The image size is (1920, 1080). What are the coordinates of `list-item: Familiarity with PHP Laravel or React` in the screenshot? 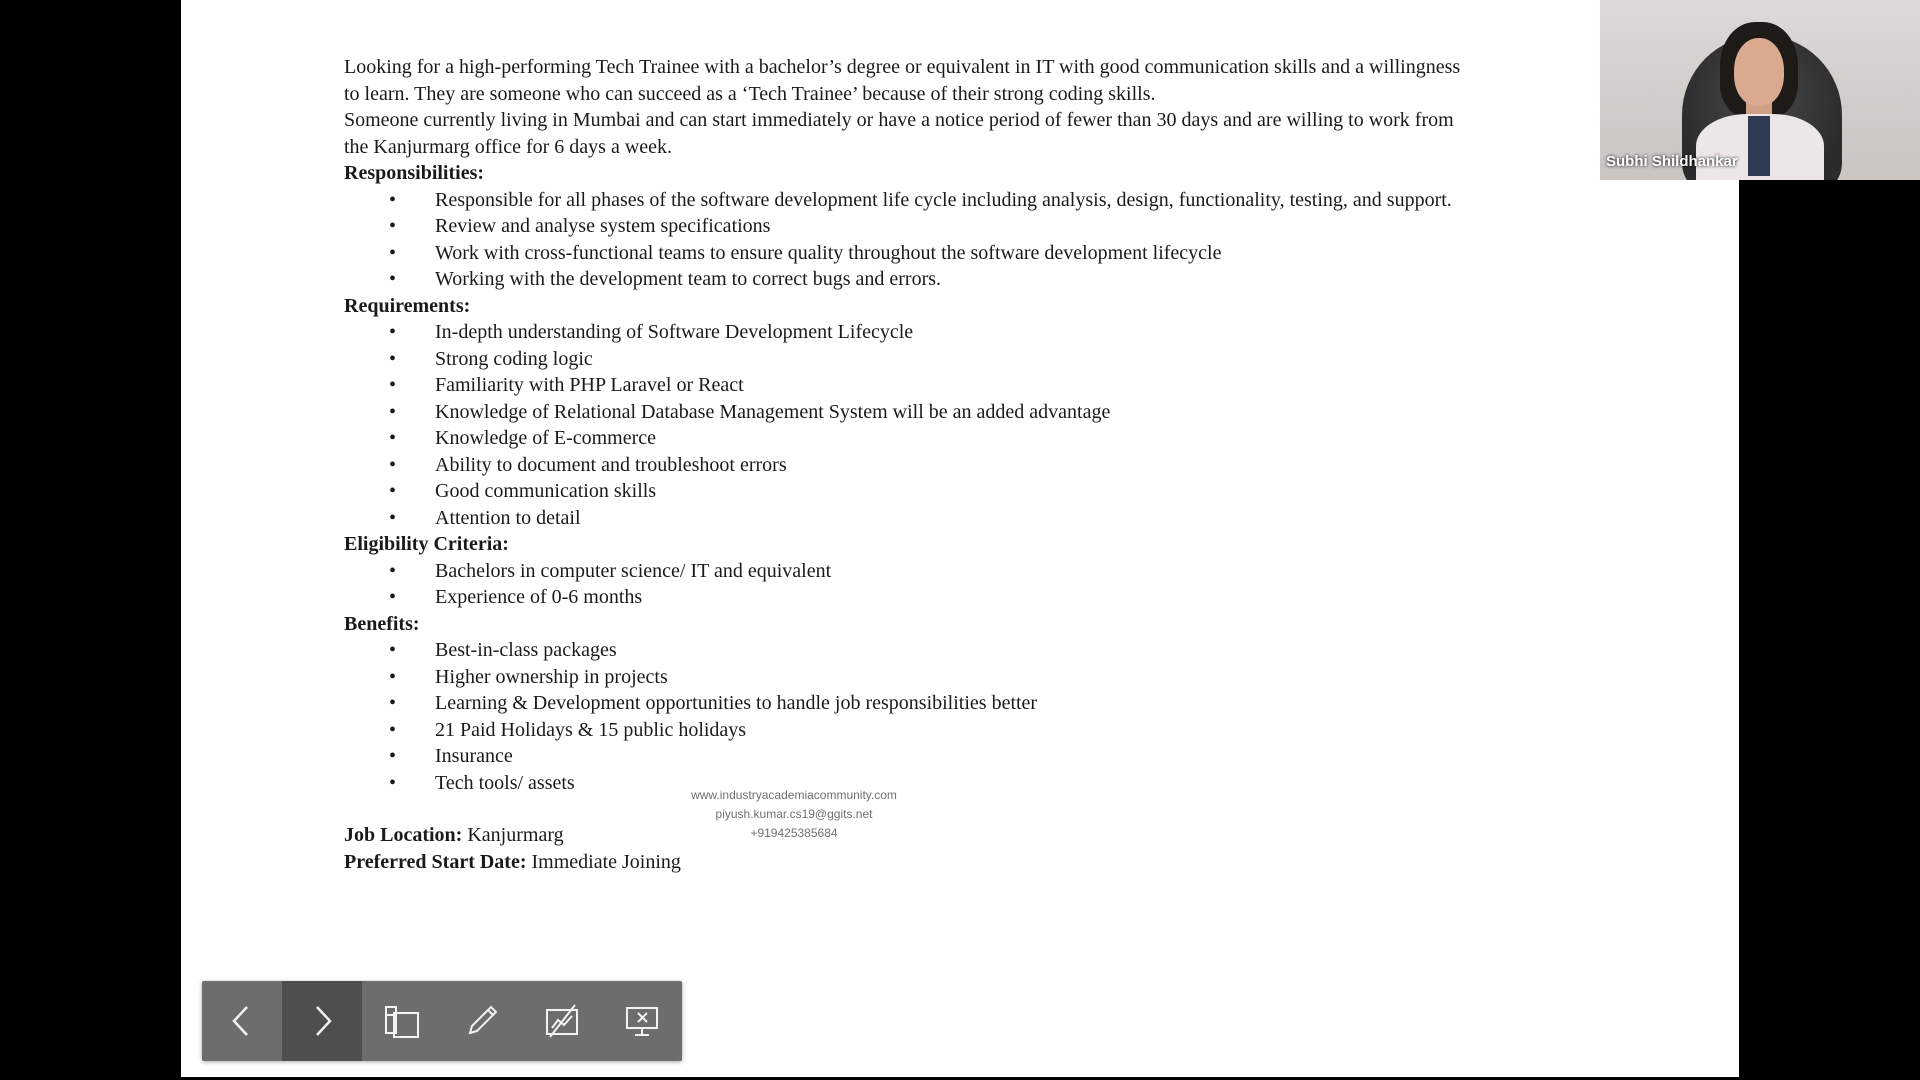 It's located at (1014, 385).